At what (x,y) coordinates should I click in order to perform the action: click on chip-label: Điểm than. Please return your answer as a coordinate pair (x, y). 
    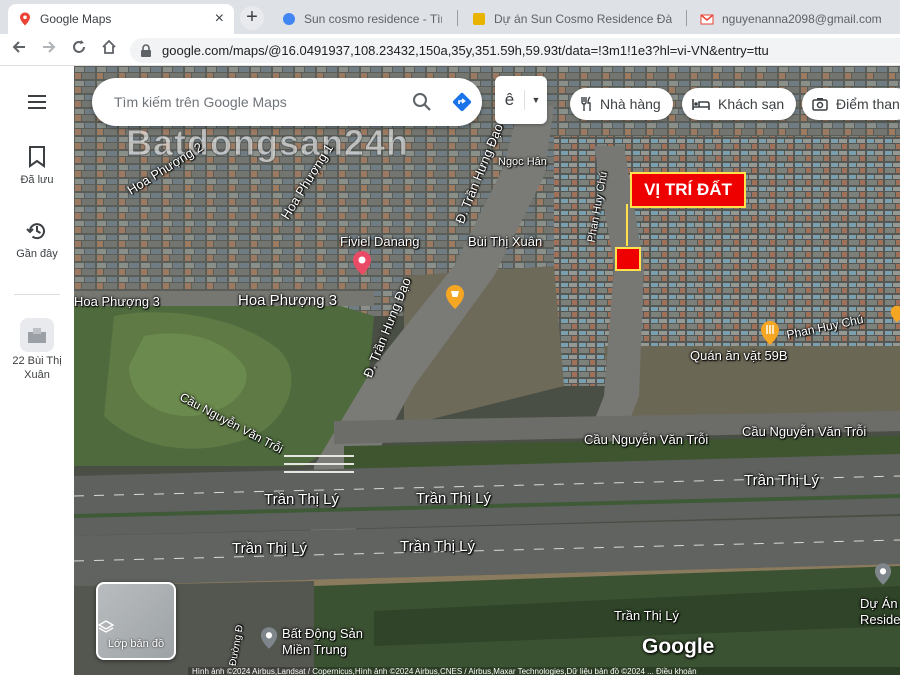
    Looking at the image, I should click on (868, 104).